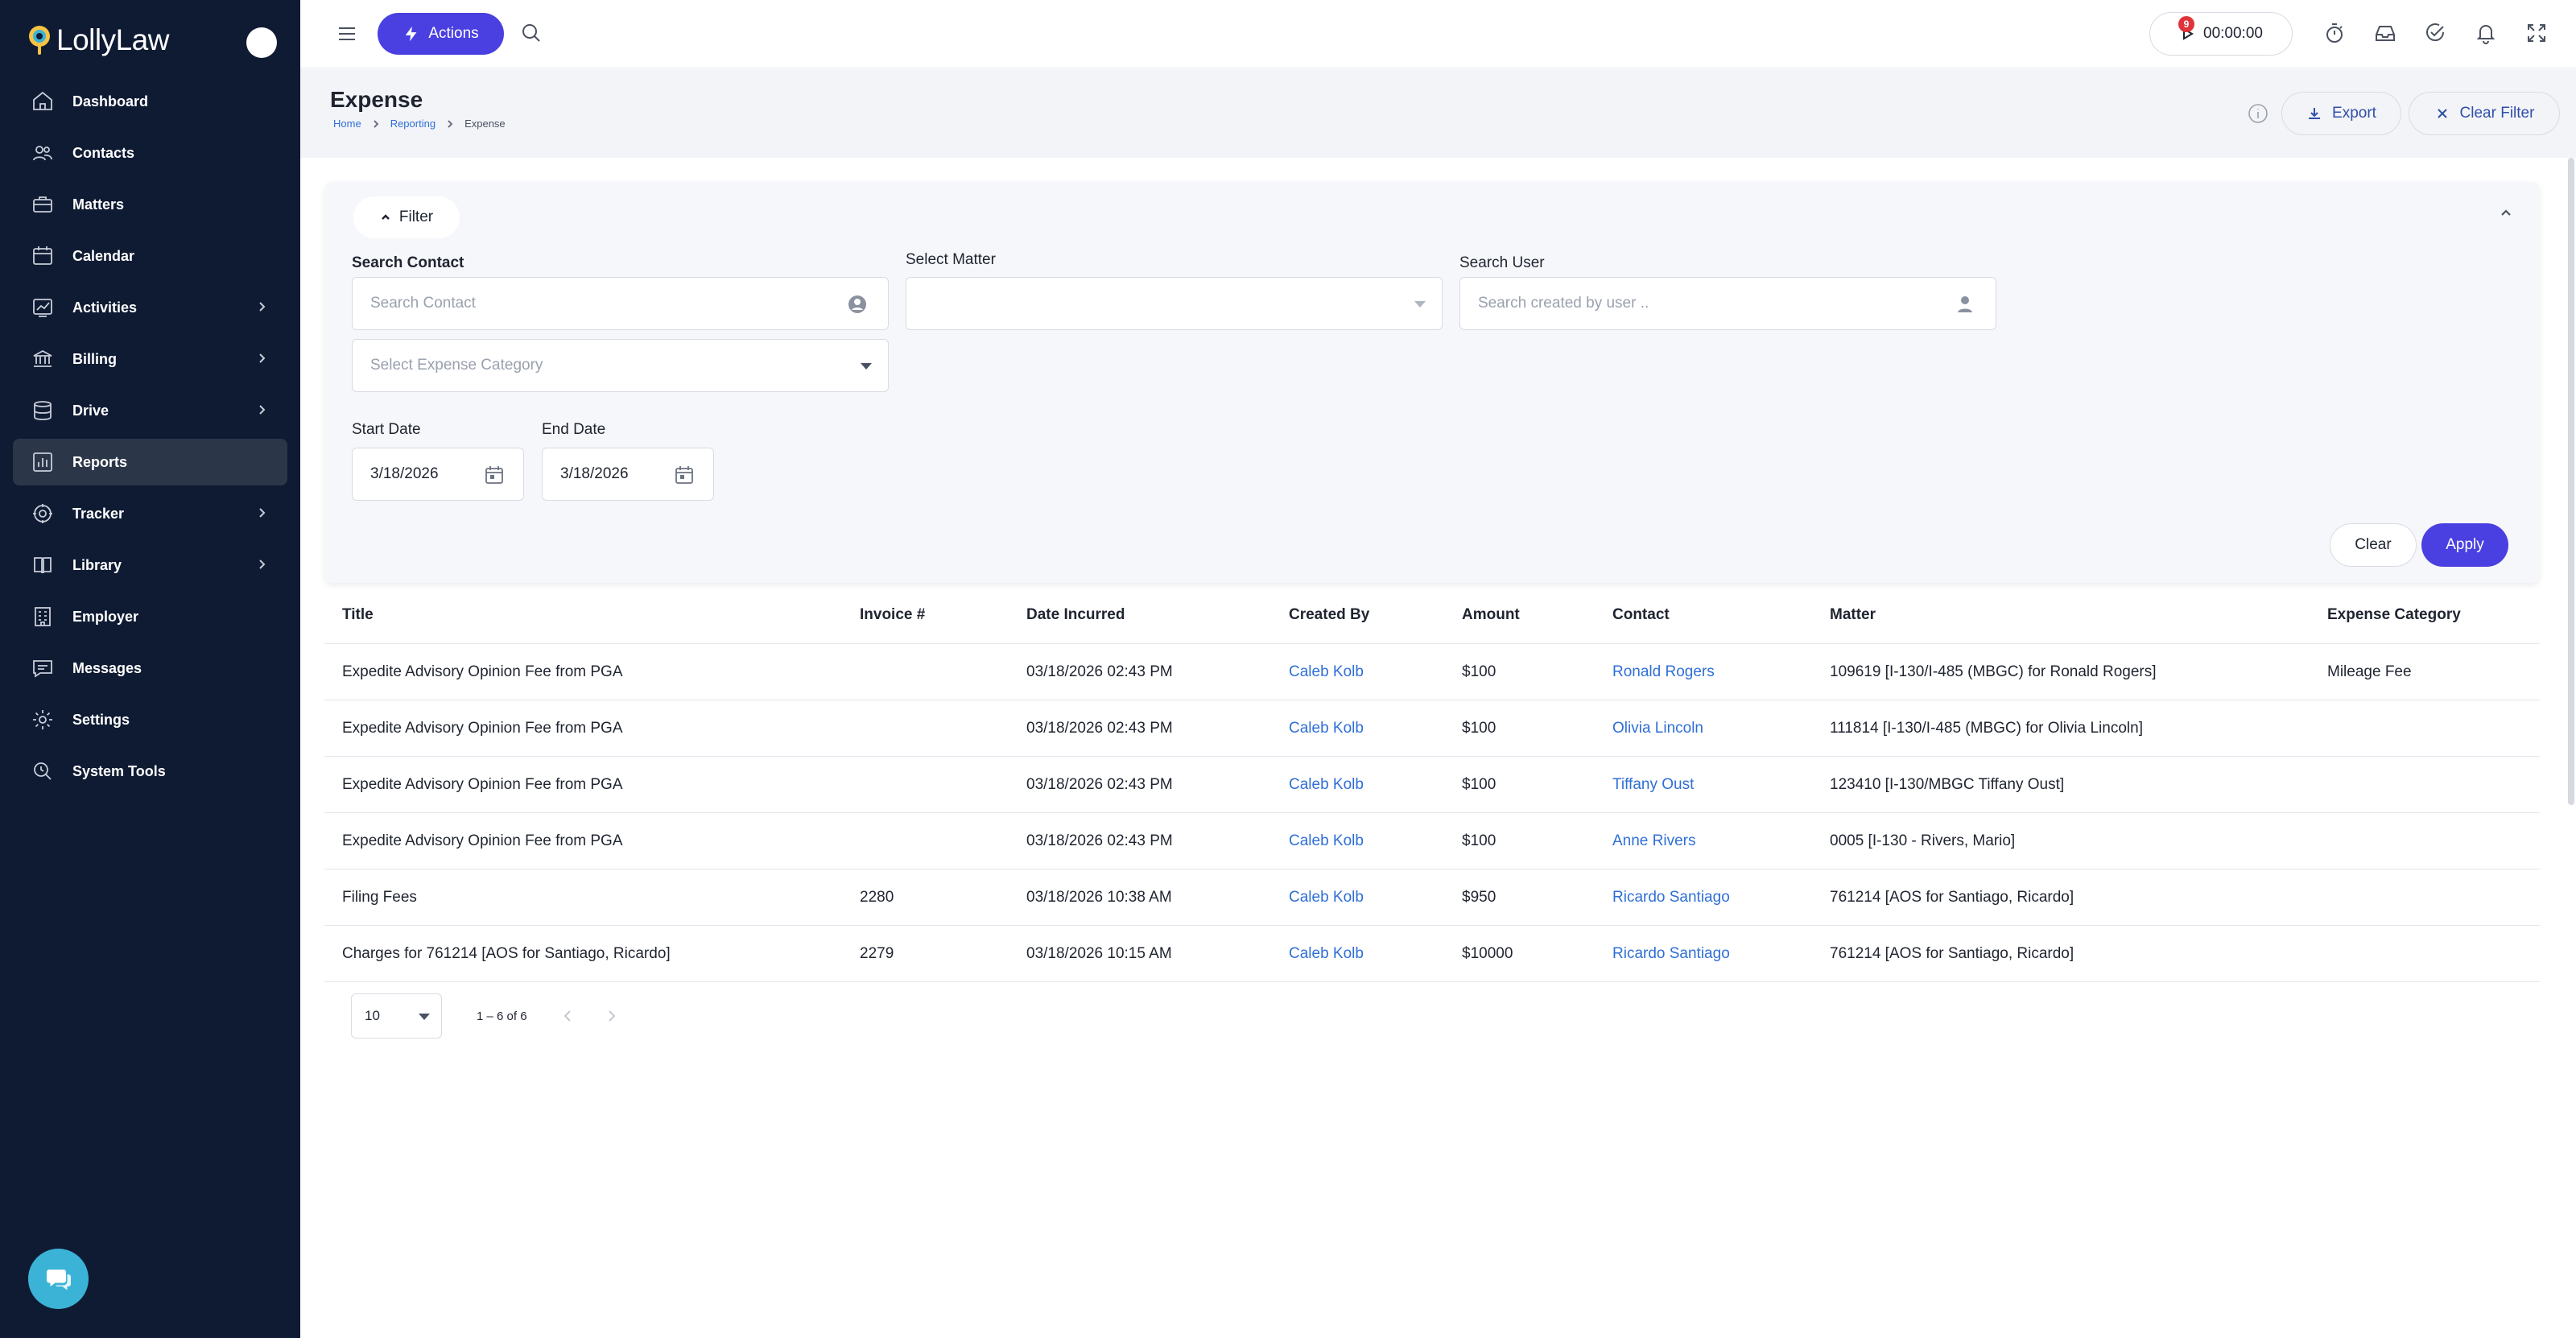 Image resolution: width=2576 pixels, height=1338 pixels. I want to click on tasks-button, so click(2436, 34).